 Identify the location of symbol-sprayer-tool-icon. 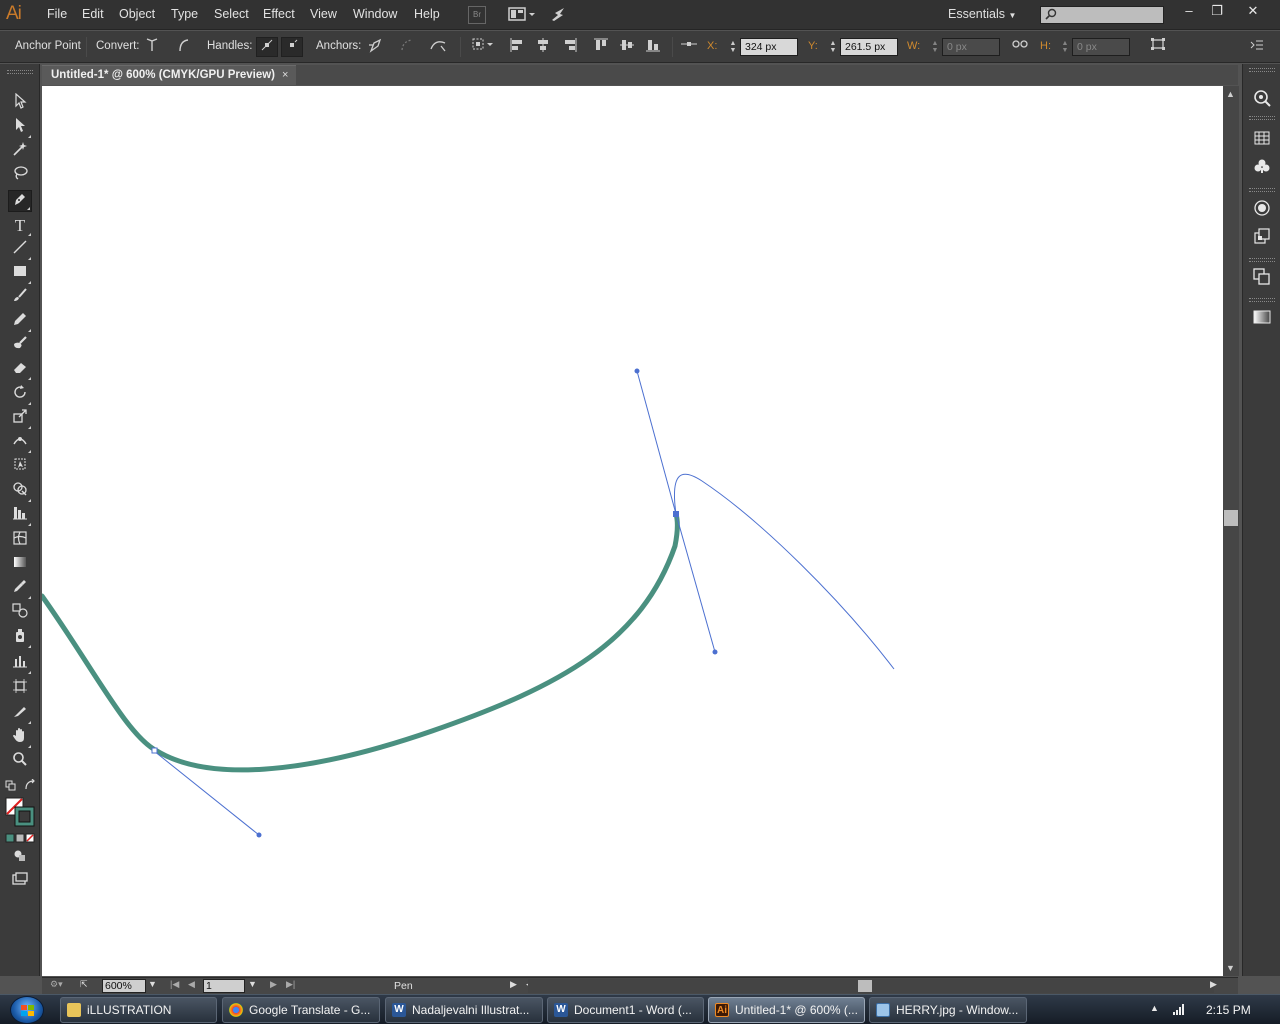
(20, 638).